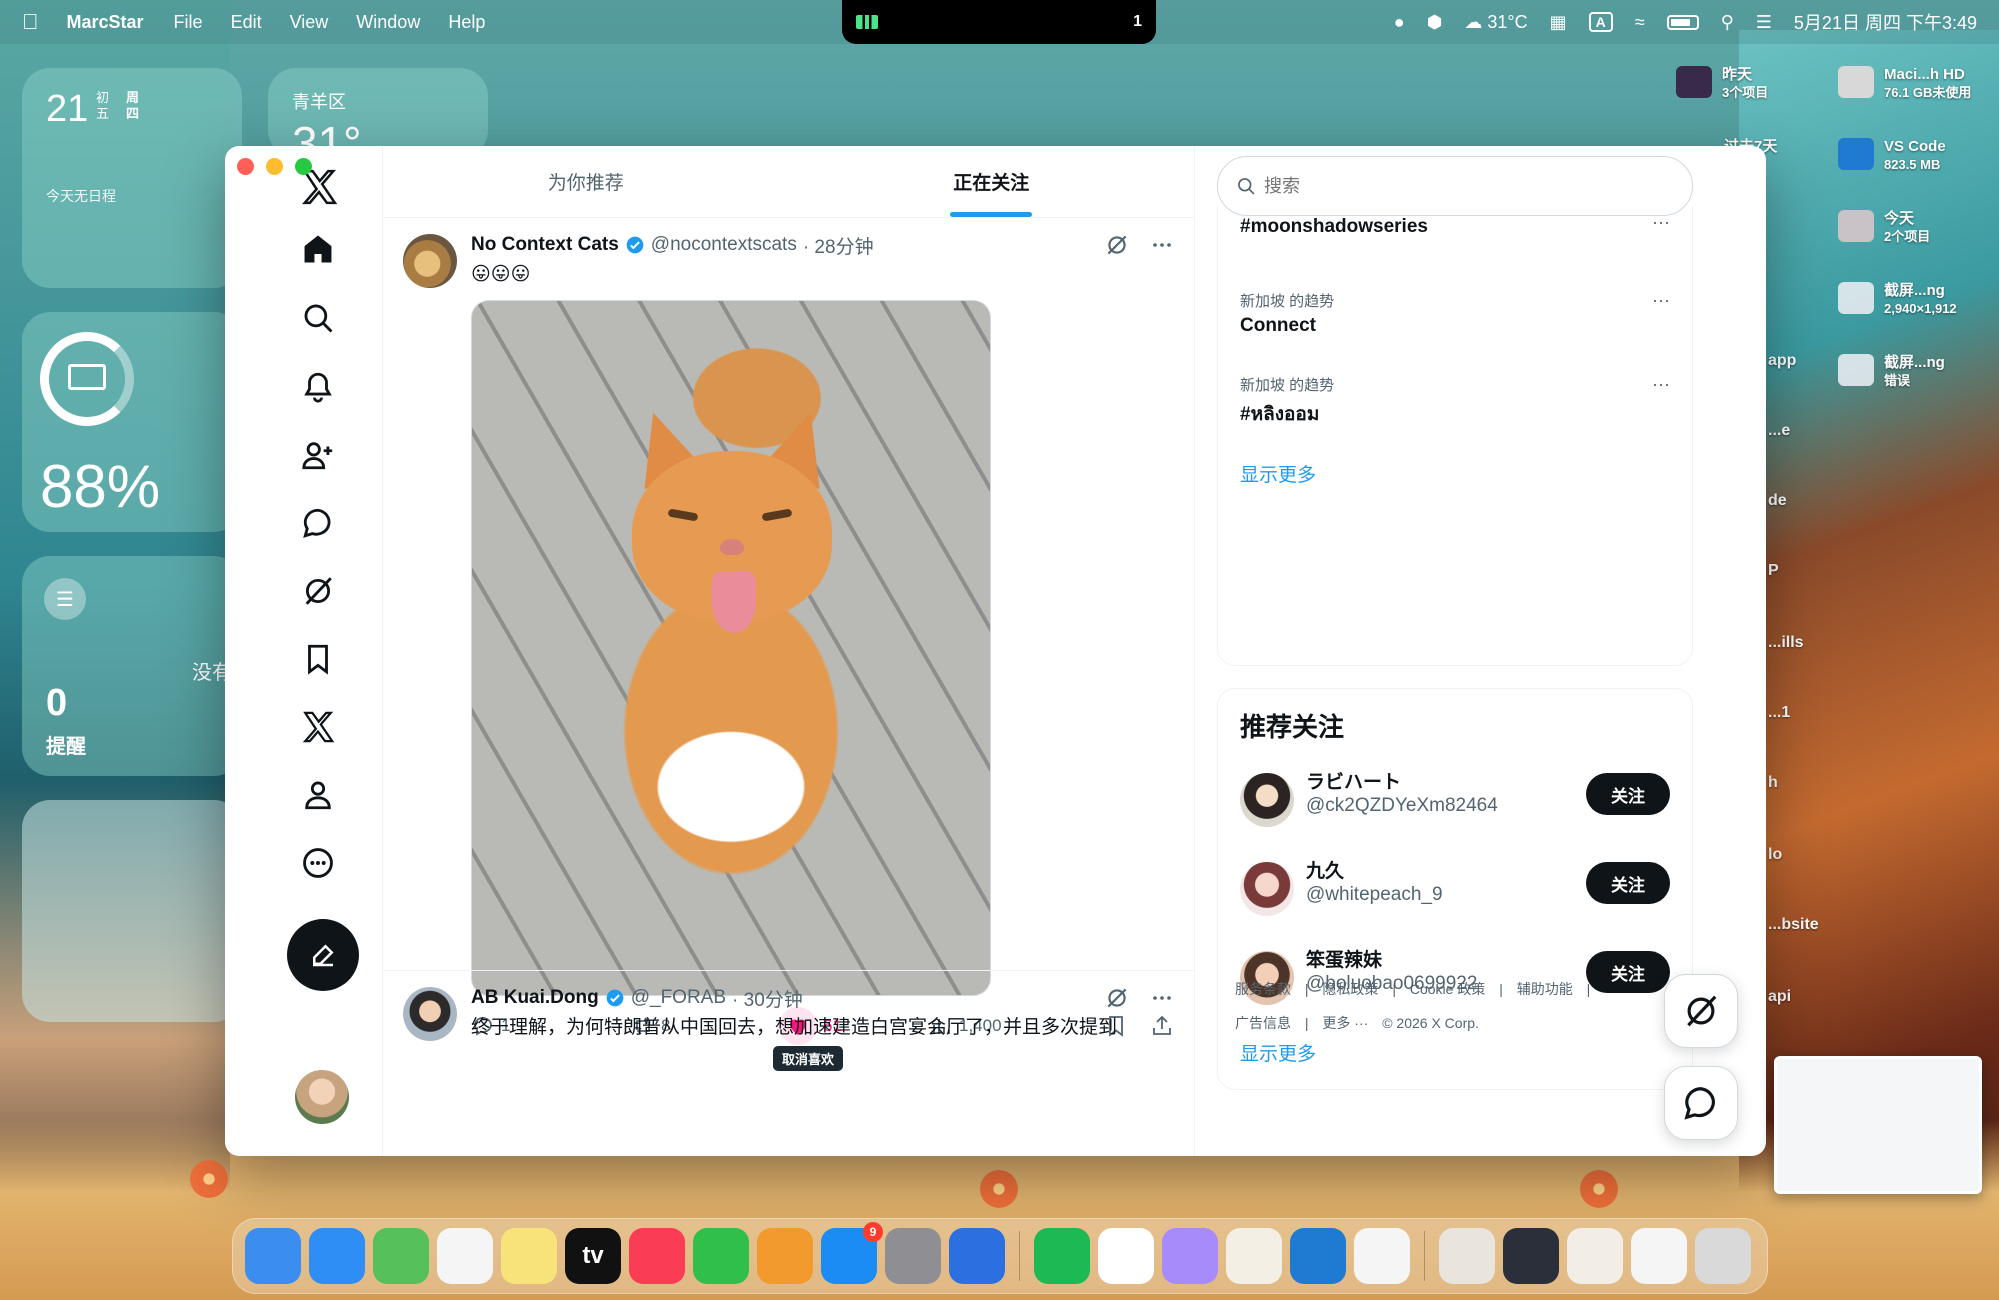  What do you see at coordinates (1722, 84) in the screenshot?
I see `desktop-folder-yesterday: 昨天 3个项目` at bounding box center [1722, 84].